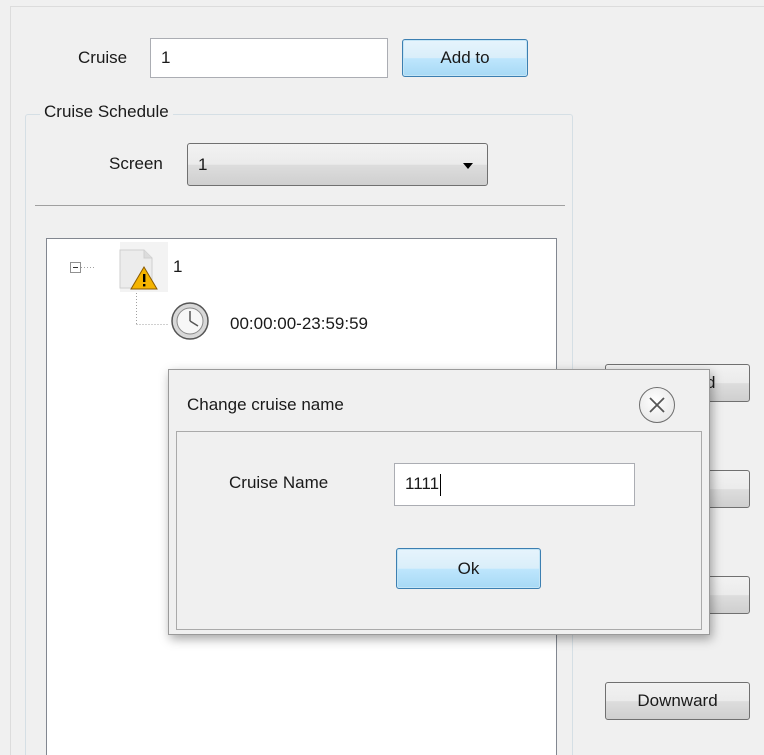  What do you see at coordinates (106, 112) in the screenshot?
I see `cruise-schedule-title: Cruise Schedule` at bounding box center [106, 112].